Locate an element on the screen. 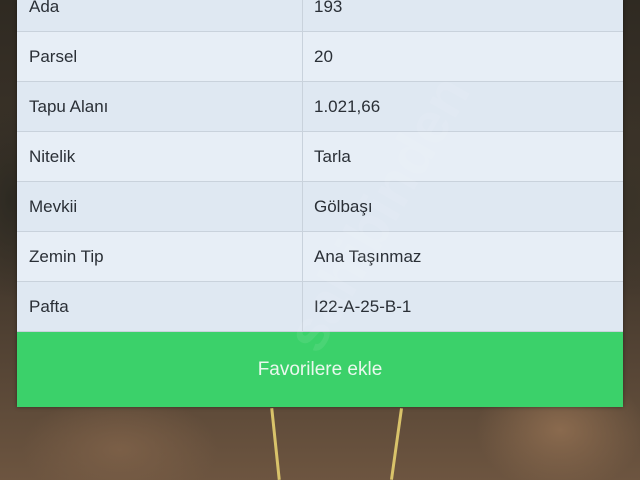 This screenshot has height=480, width=640. row-value: 1.021,66 is located at coordinates (347, 106).